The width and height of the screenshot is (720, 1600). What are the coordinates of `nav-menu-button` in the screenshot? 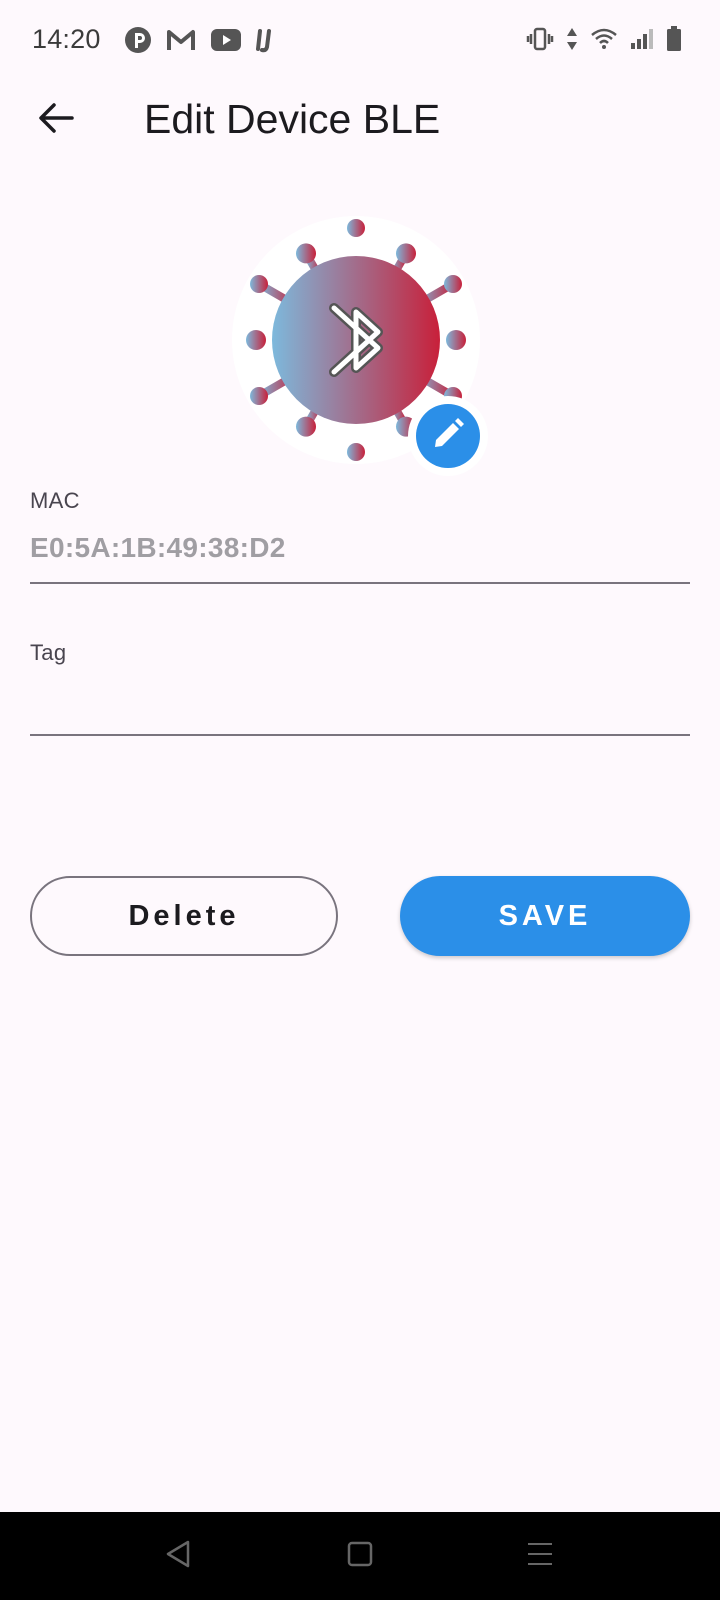 It's located at (540, 1556).